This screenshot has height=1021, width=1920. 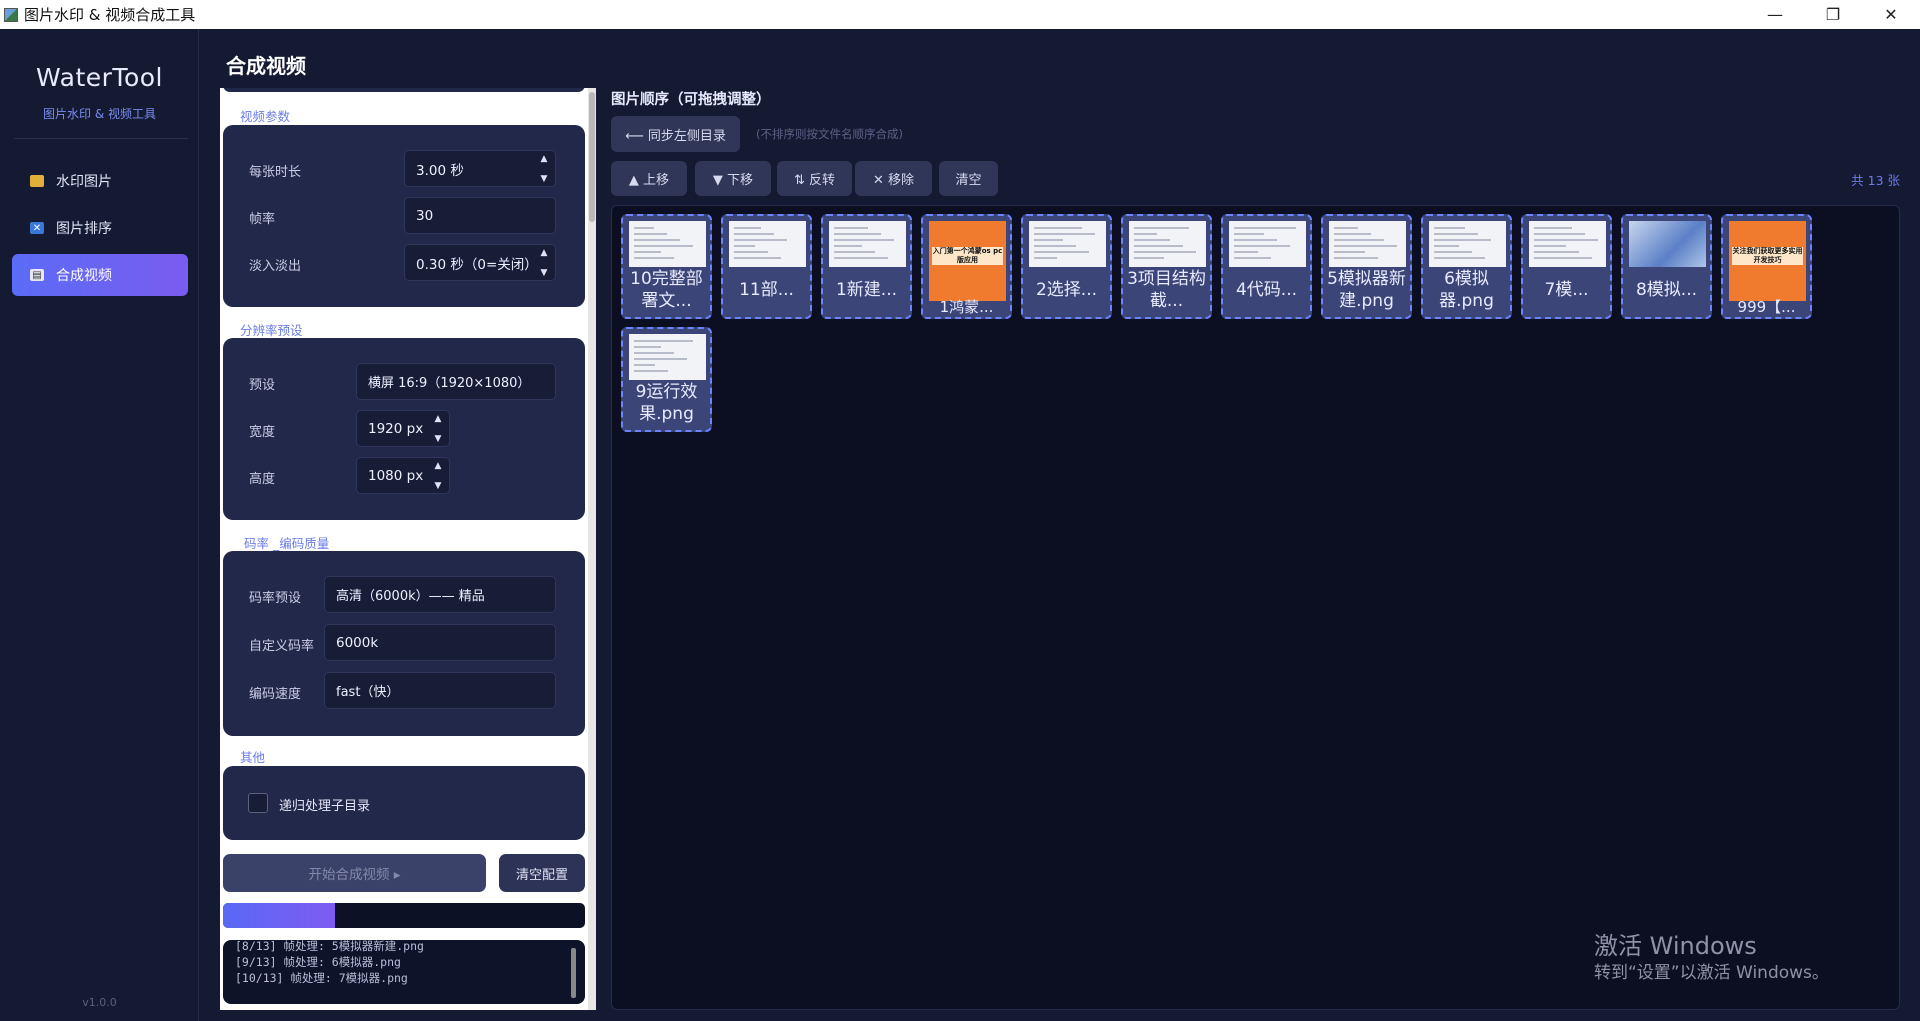 I want to click on divider, so click(x=101, y=138).